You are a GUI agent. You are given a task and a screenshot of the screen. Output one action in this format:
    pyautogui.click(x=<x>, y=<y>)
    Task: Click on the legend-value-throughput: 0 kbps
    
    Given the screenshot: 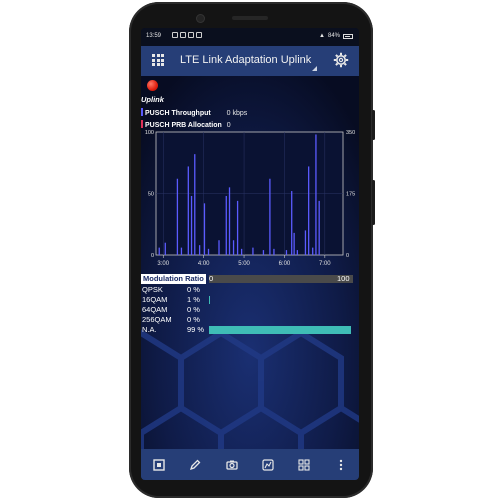 What is the action you would take?
    pyautogui.click(x=237, y=113)
    